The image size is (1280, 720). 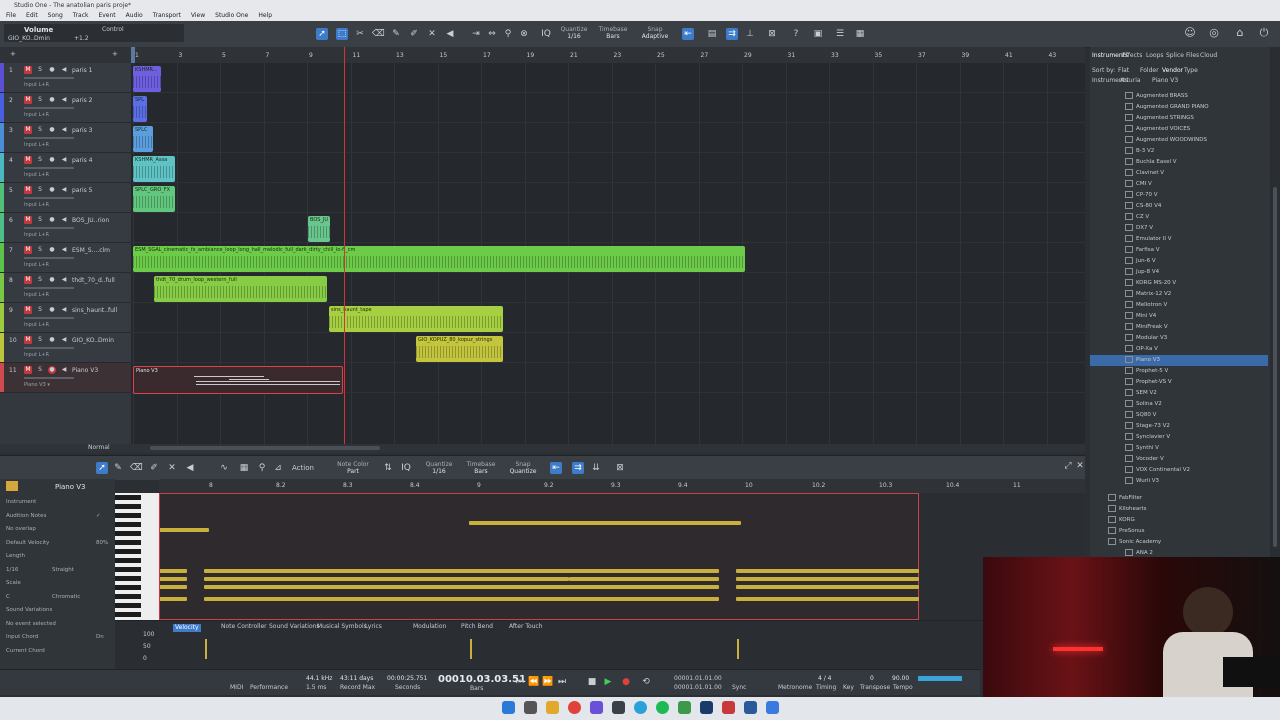 What do you see at coordinates (432, 34) in the screenshot?
I see `mute-tool-icon: ✕` at bounding box center [432, 34].